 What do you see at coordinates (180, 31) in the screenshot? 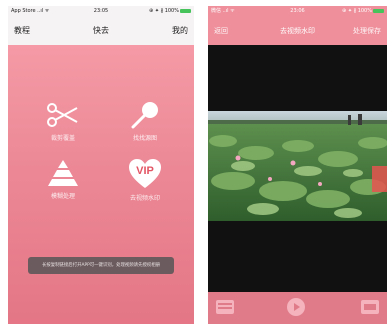
I see `profile-button: 我的` at bounding box center [180, 31].